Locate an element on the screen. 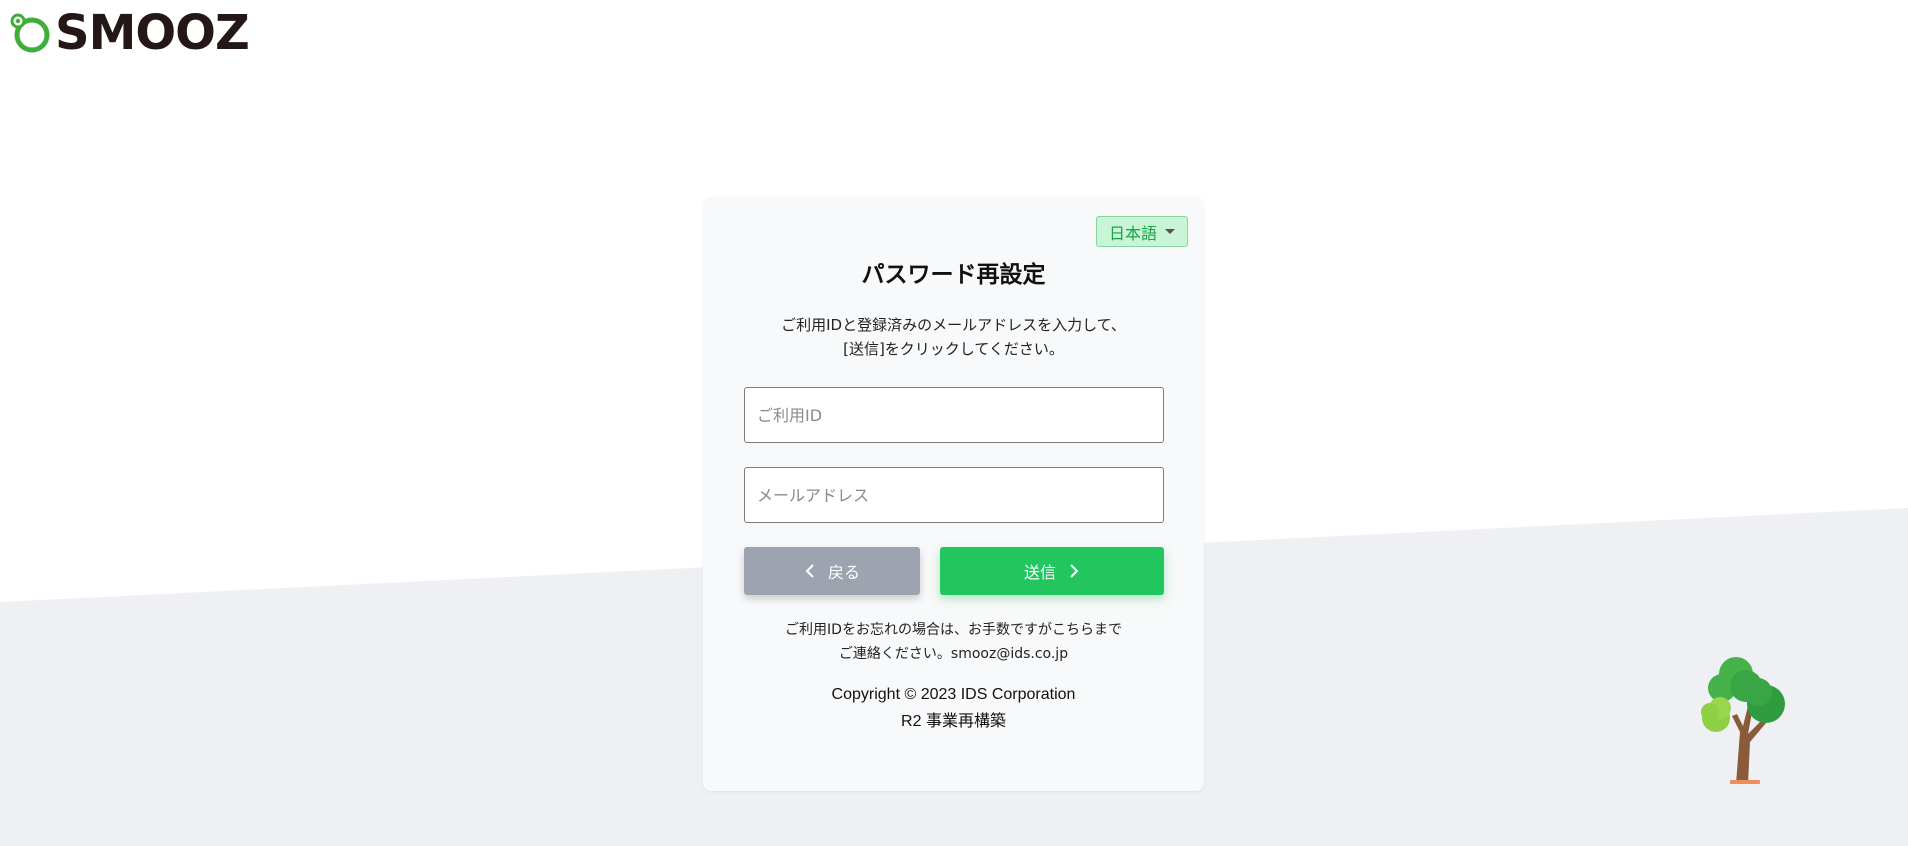 The height and width of the screenshot is (846, 1908). back-button: 戻る is located at coordinates (832, 571).